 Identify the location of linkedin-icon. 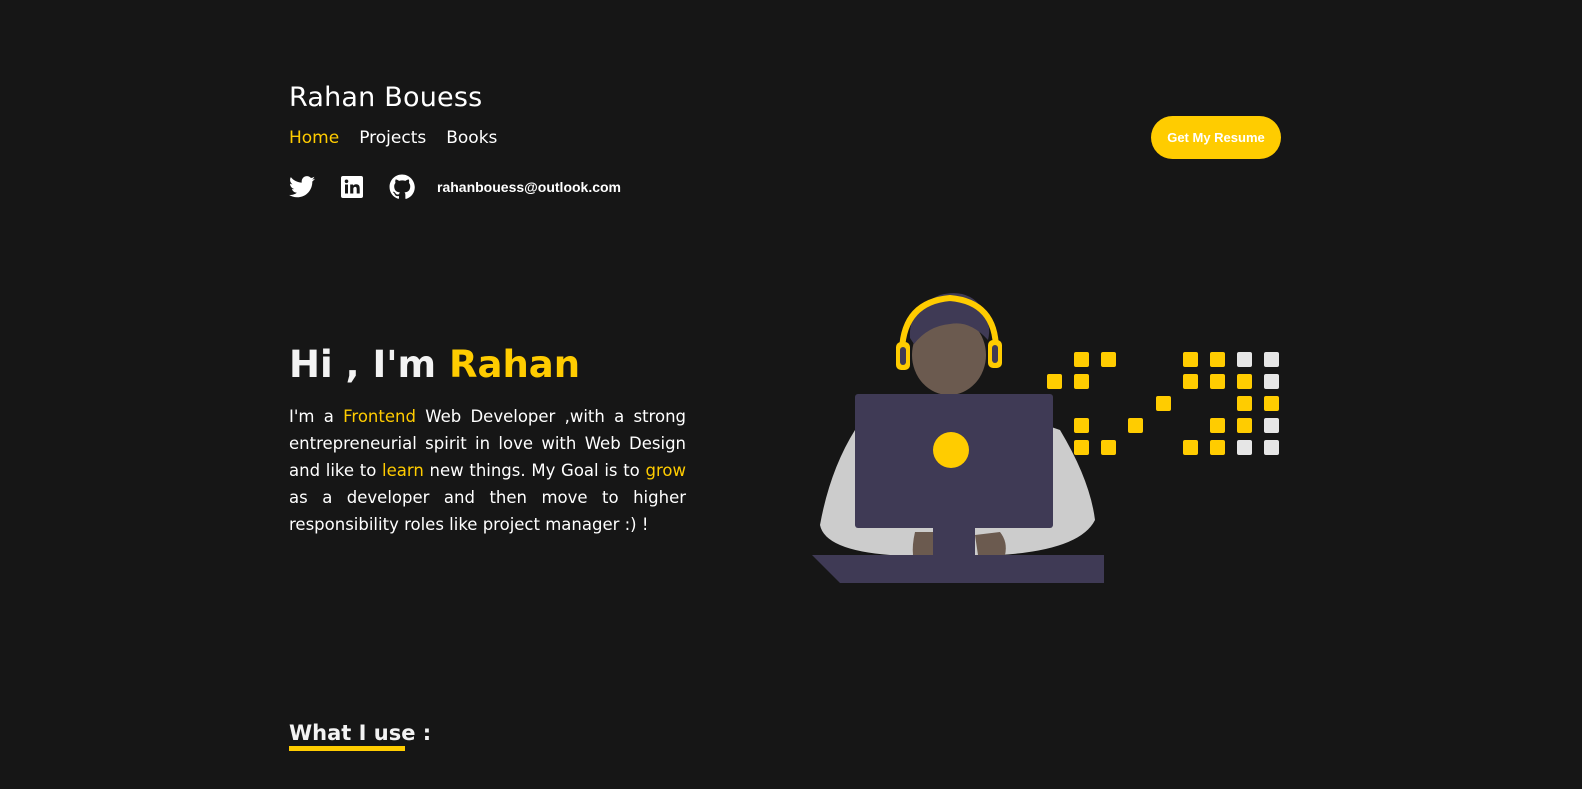
(352, 187).